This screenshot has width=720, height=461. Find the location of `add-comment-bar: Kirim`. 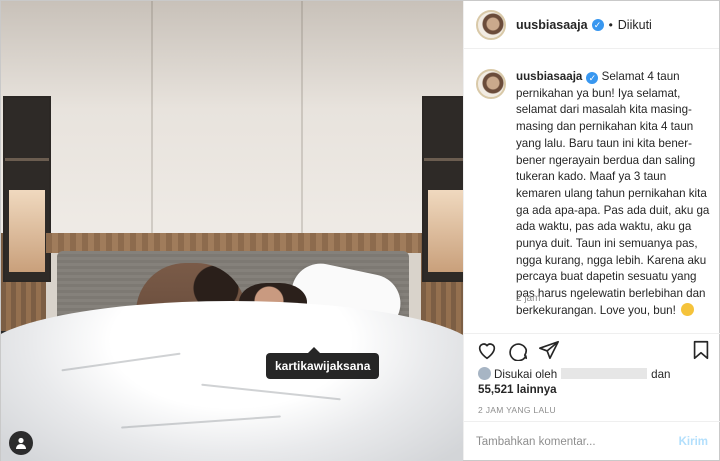

add-comment-bar: Kirim is located at coordinates (592, 441).